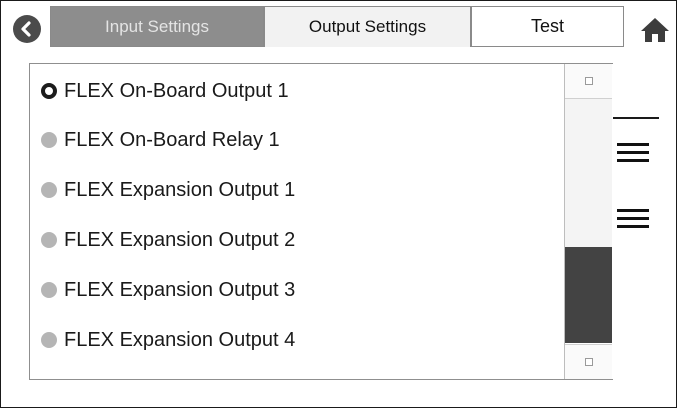  I want to click on tab-test: Test, so click(547, 26).